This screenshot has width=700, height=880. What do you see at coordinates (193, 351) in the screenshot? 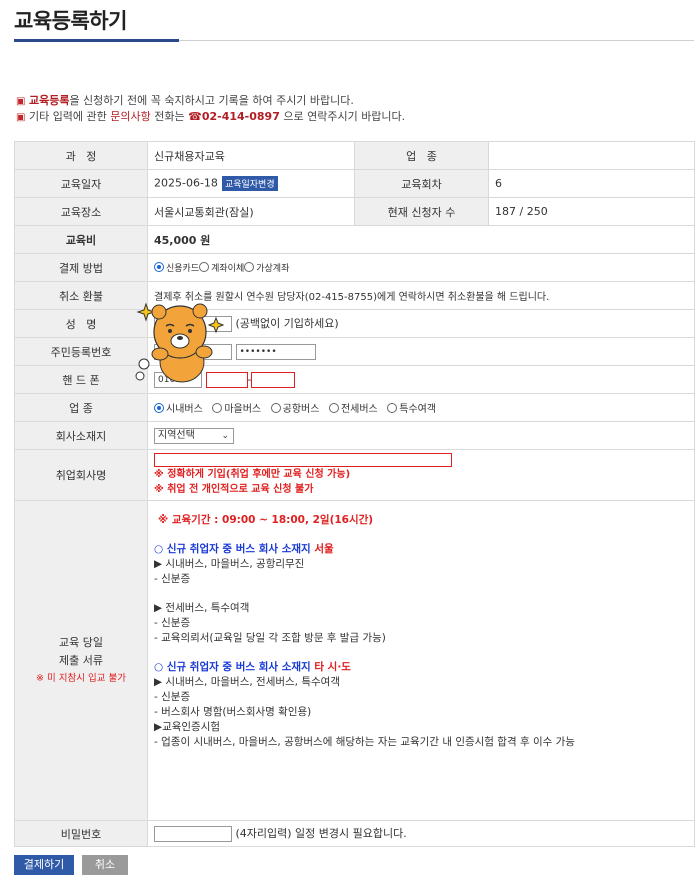
I see `rrn-front-input` at bounding box center [193, 351].